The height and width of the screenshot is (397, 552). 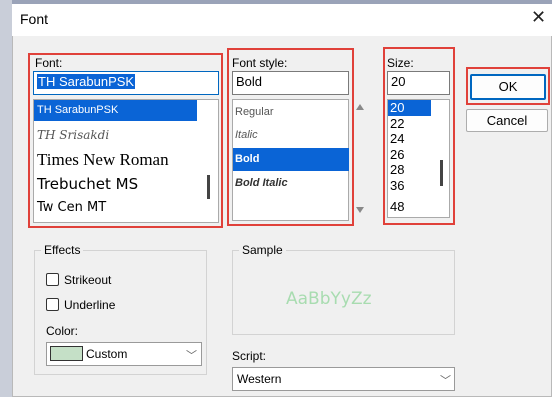 What do you see at coordinates (49, 63) in the screenshot?
I see `font-label: Font:` at bounding box center [49, 63].